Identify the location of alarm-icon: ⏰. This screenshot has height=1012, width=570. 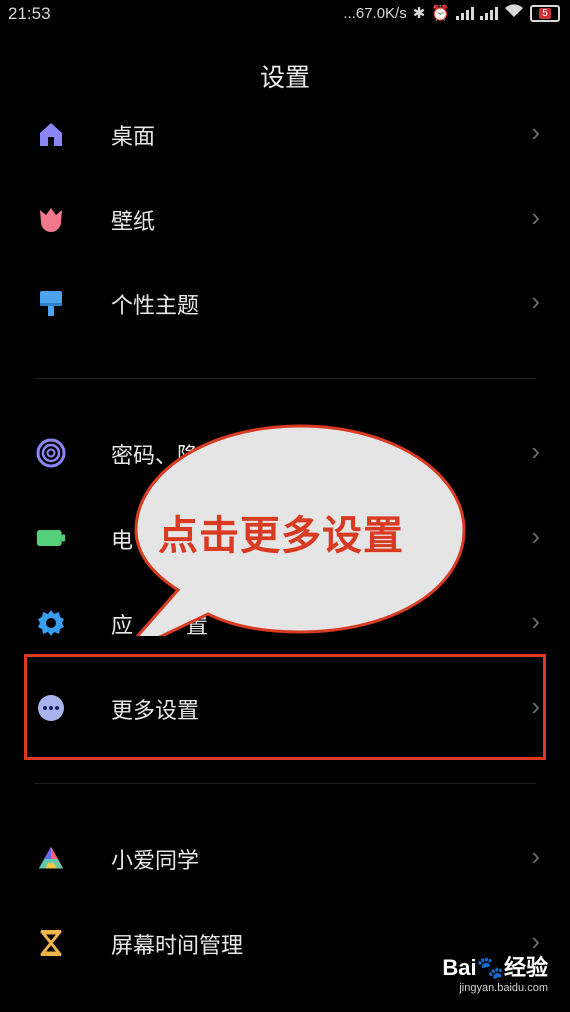
(440, 13).